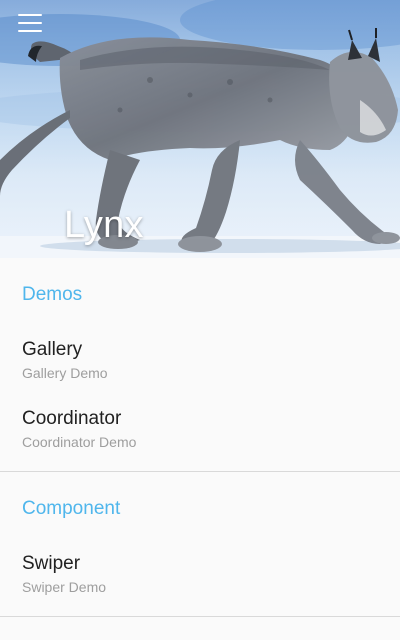 The width and height of the screenshot is (400, 640). I want to click on section-header: Demos, so click(52, 294).